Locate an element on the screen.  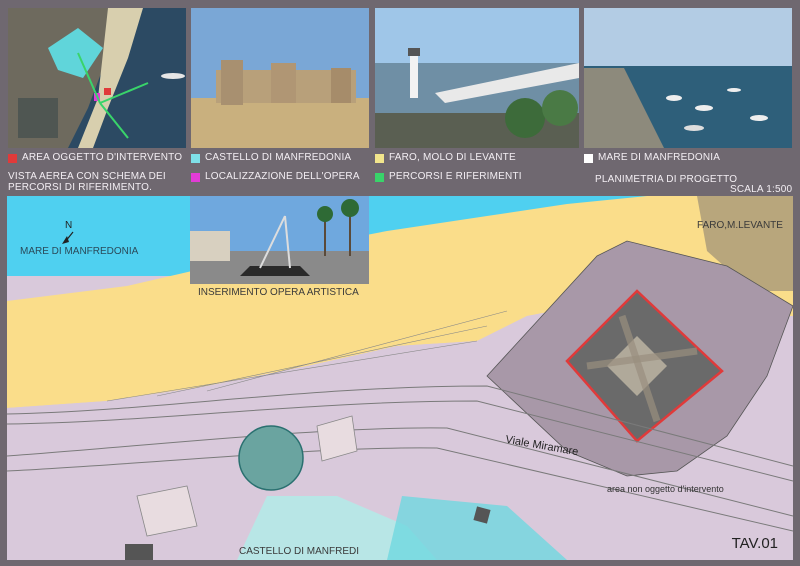
swatch-cyan is located at coordinates (195, 158).